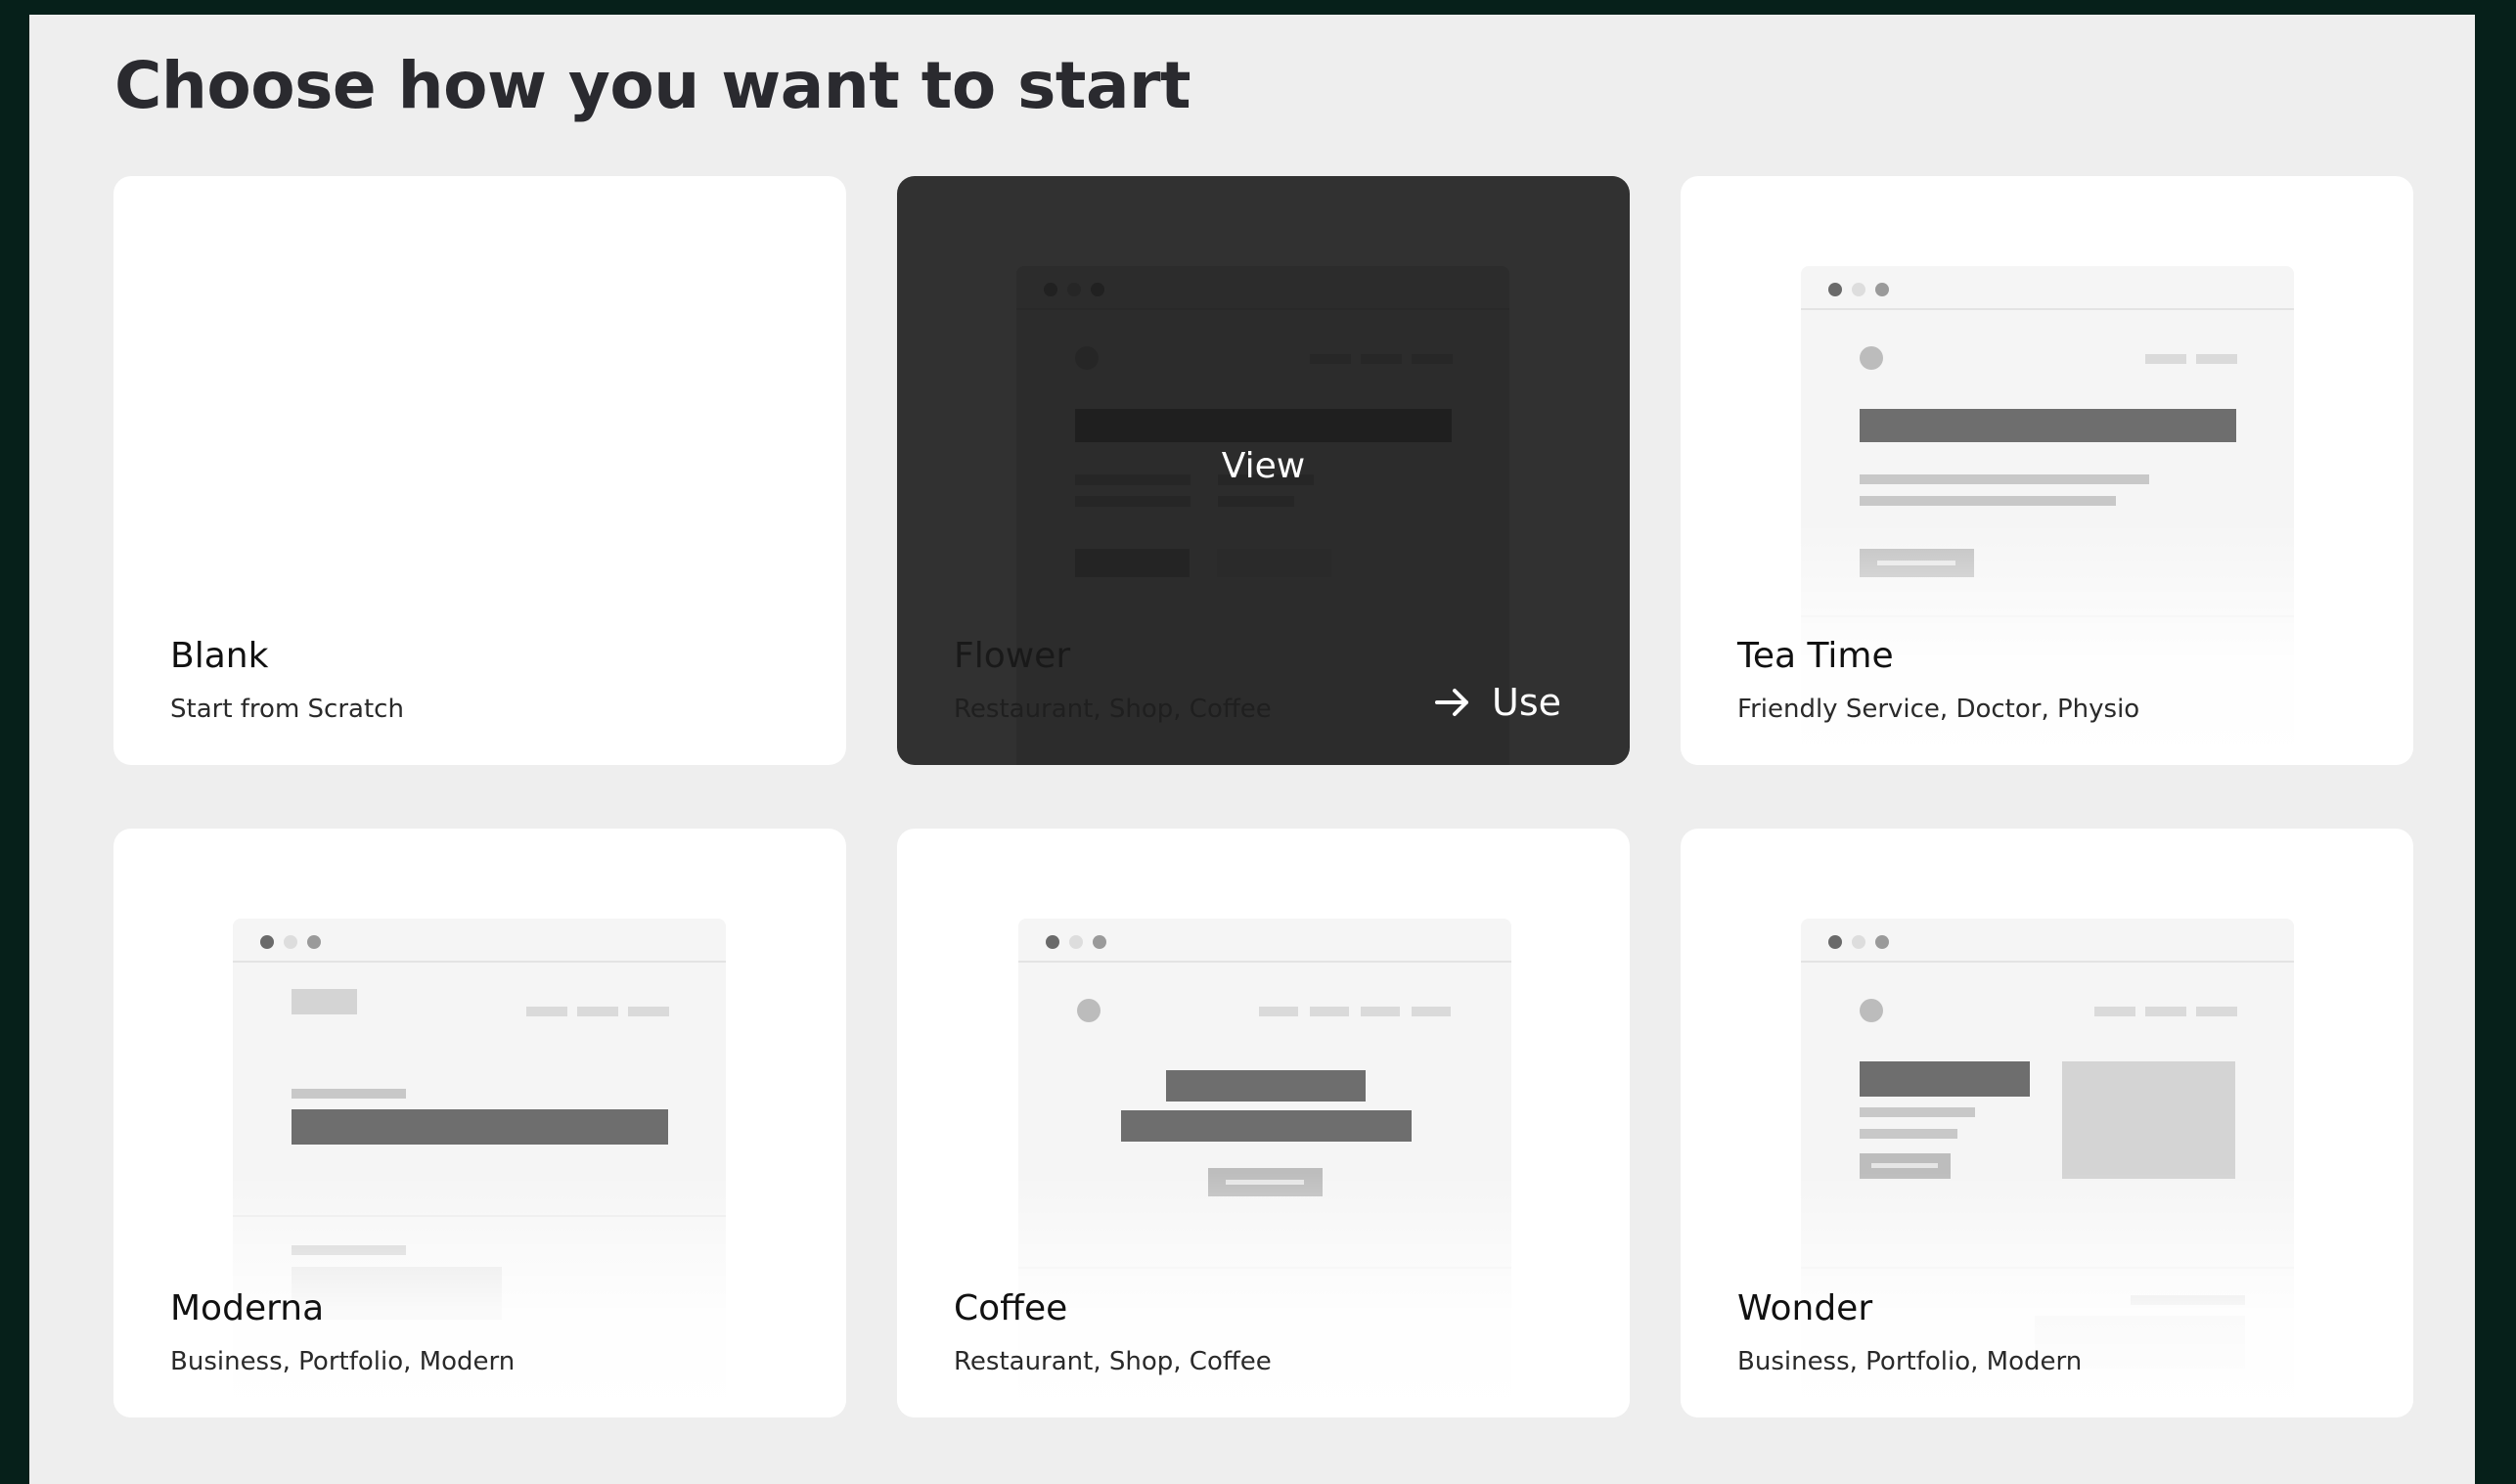  What do you see at coordinates (287, 709) in the screenshot?
I see `template-tags: Start from Scratch` at bounding box center [287, 709].